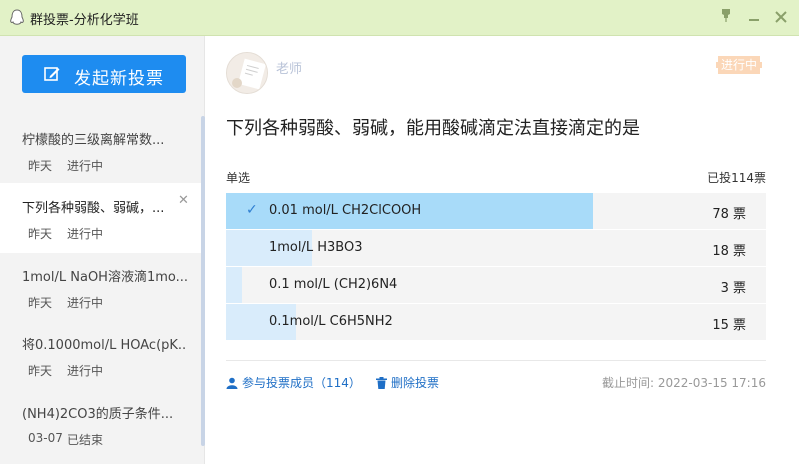 The image size is (799, 464). Describe the element at coordinates (100, 287) in the screenshot. I see `vote-list-item: 1mol/L NaOH溶液滴1mo... 昨天 进行中` at that location.